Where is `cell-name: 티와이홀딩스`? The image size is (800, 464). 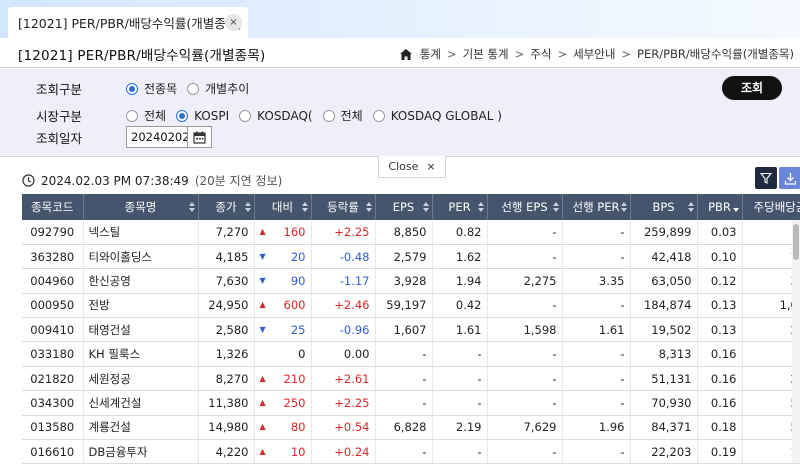
cell-name: 티와이홀딩스 is located at coordinates (141, 257).